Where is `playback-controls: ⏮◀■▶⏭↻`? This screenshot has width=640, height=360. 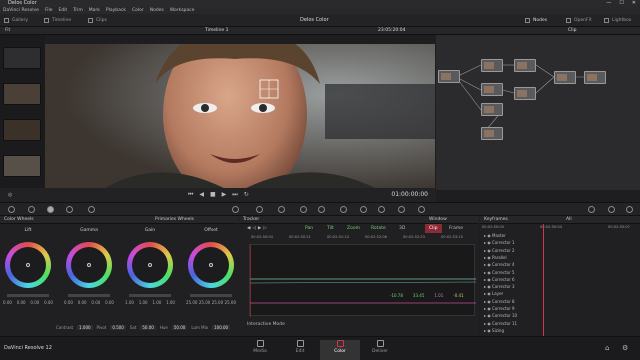 playback-controls: ⏮◀■▶⏭↻ is located at coordinates (221, 195).